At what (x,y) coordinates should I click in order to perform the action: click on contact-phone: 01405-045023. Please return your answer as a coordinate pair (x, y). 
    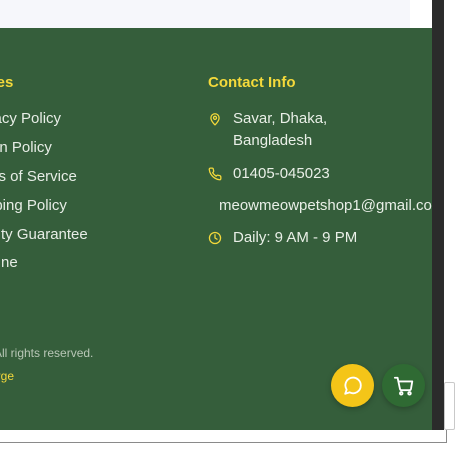
    Looking at the image, I should click on (328, 174).